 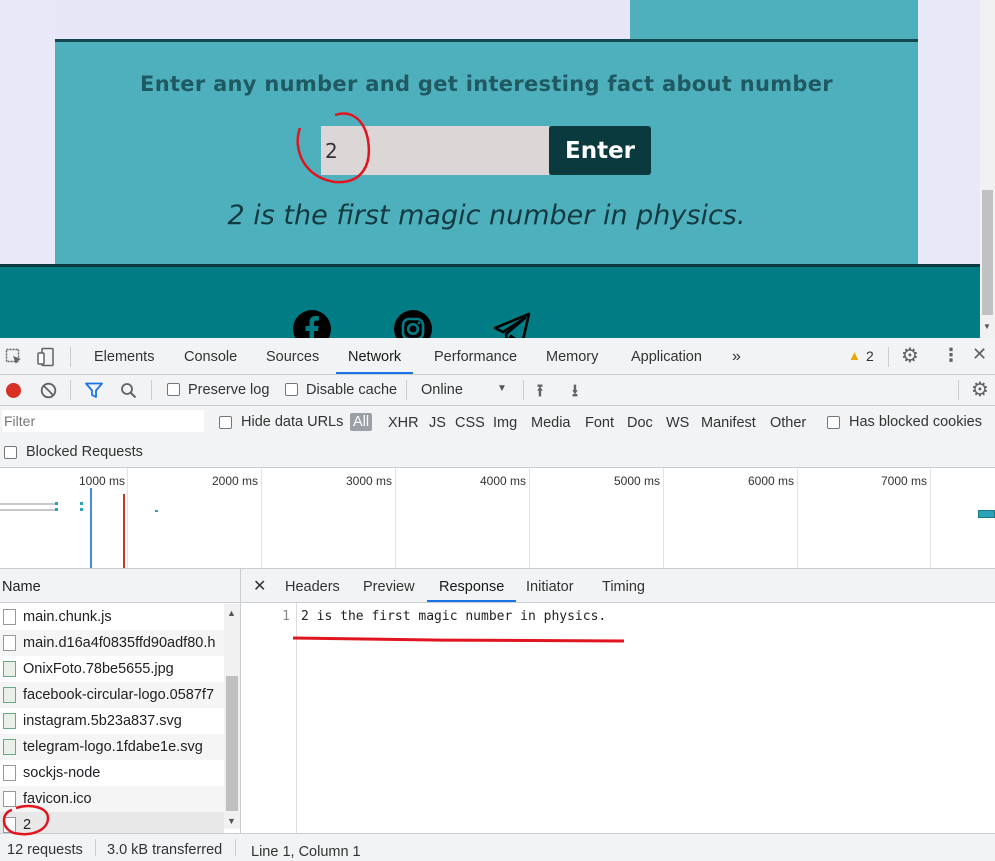 What do you see at coordinates (292, 356) in the screenshot?
I see `tab-sources: Sources` at bounding box center [292, 356].